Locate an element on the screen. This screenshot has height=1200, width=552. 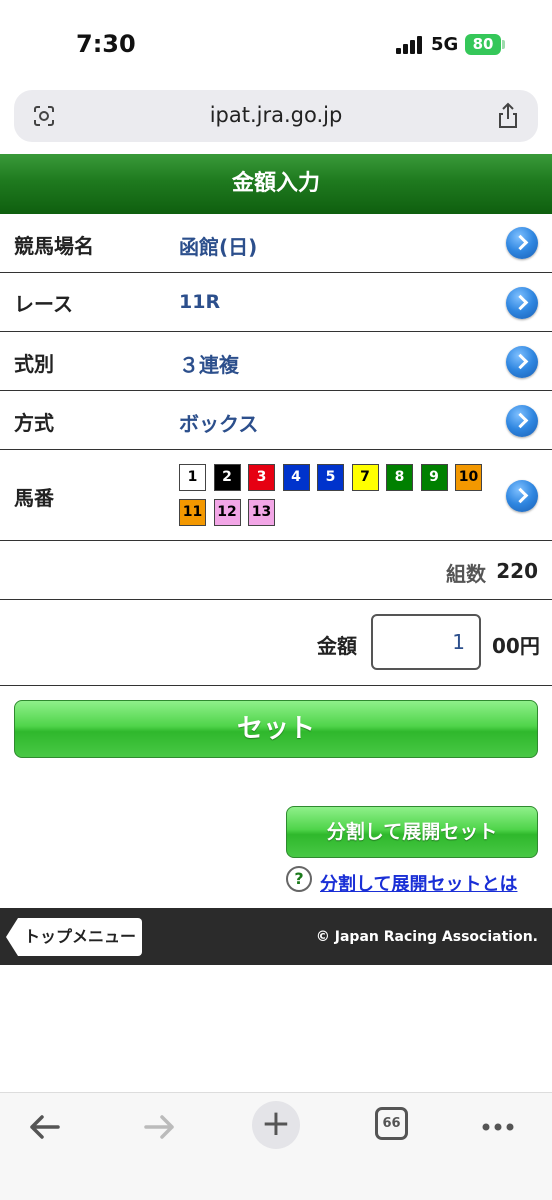
amount-label: 金額 is located at coordinates (337, 646).